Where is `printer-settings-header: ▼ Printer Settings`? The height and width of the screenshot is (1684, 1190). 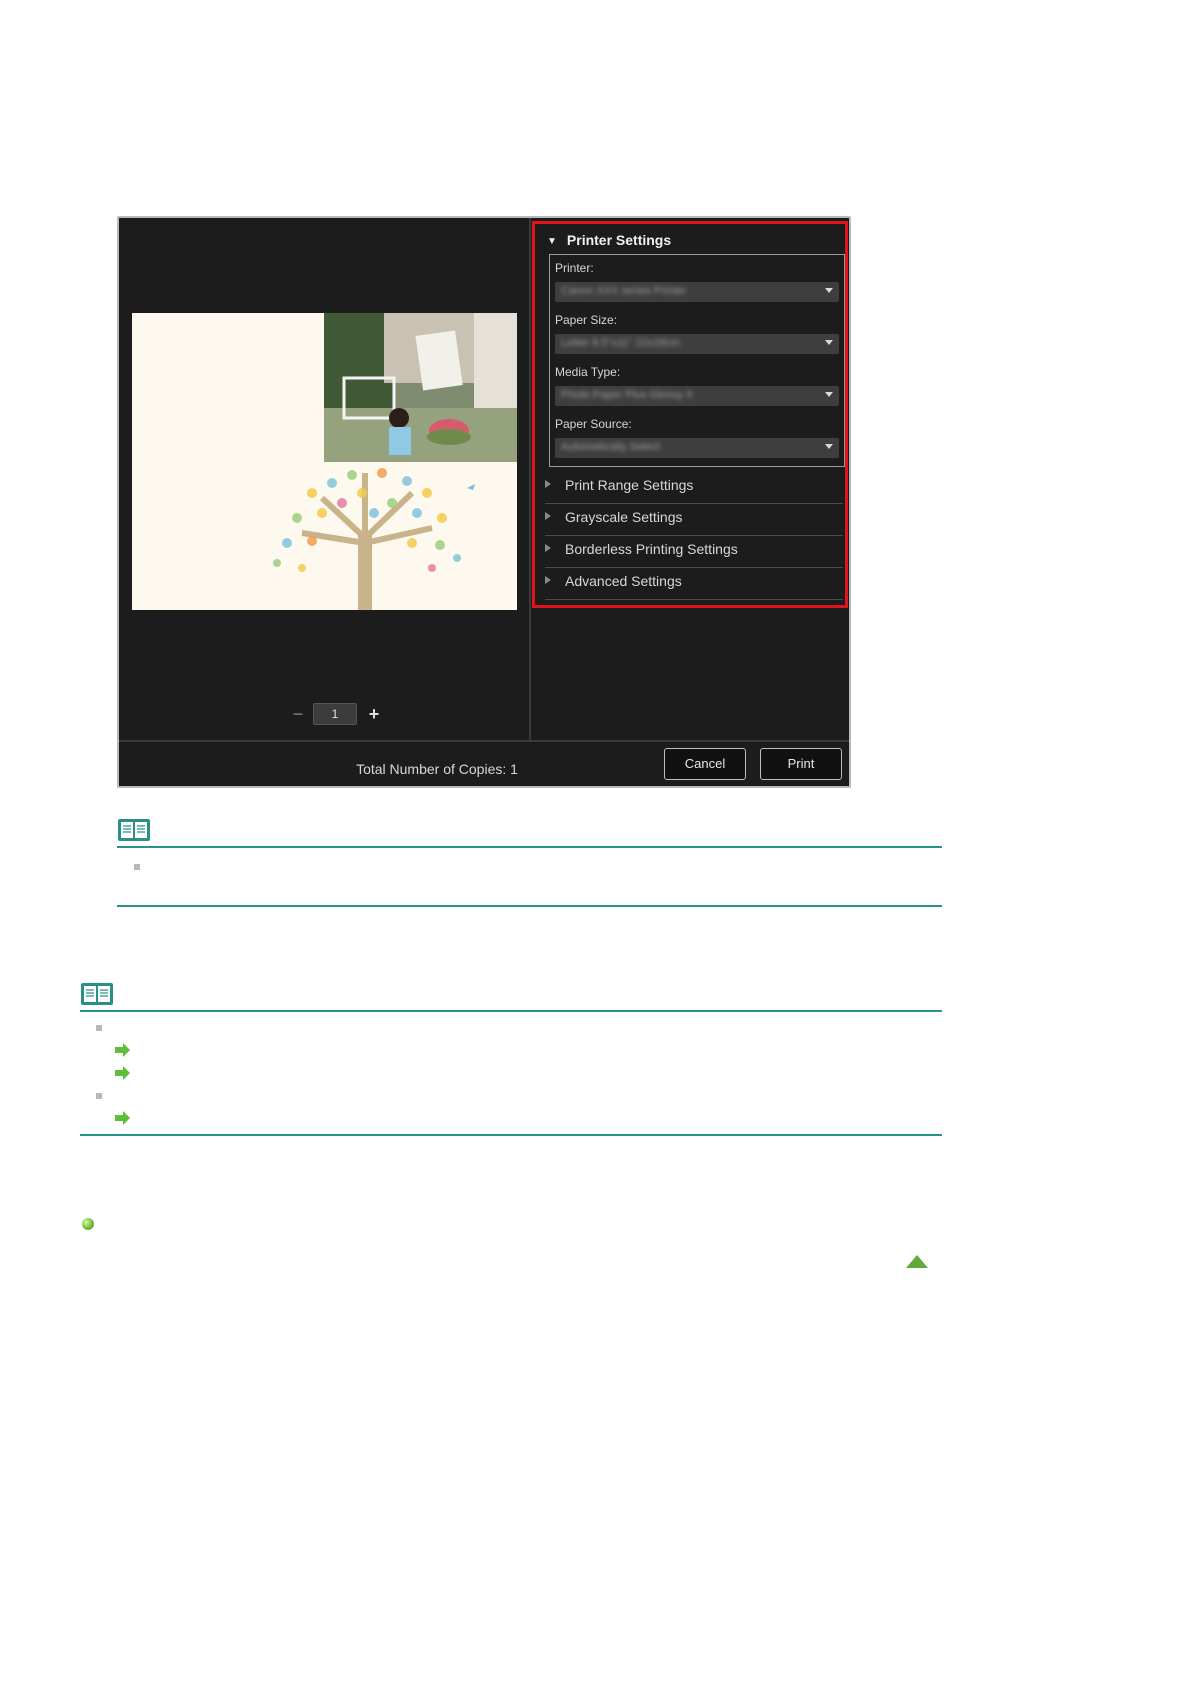 printer-settings-header: ▼ Printer Settings is located at coordinates (609, 240).